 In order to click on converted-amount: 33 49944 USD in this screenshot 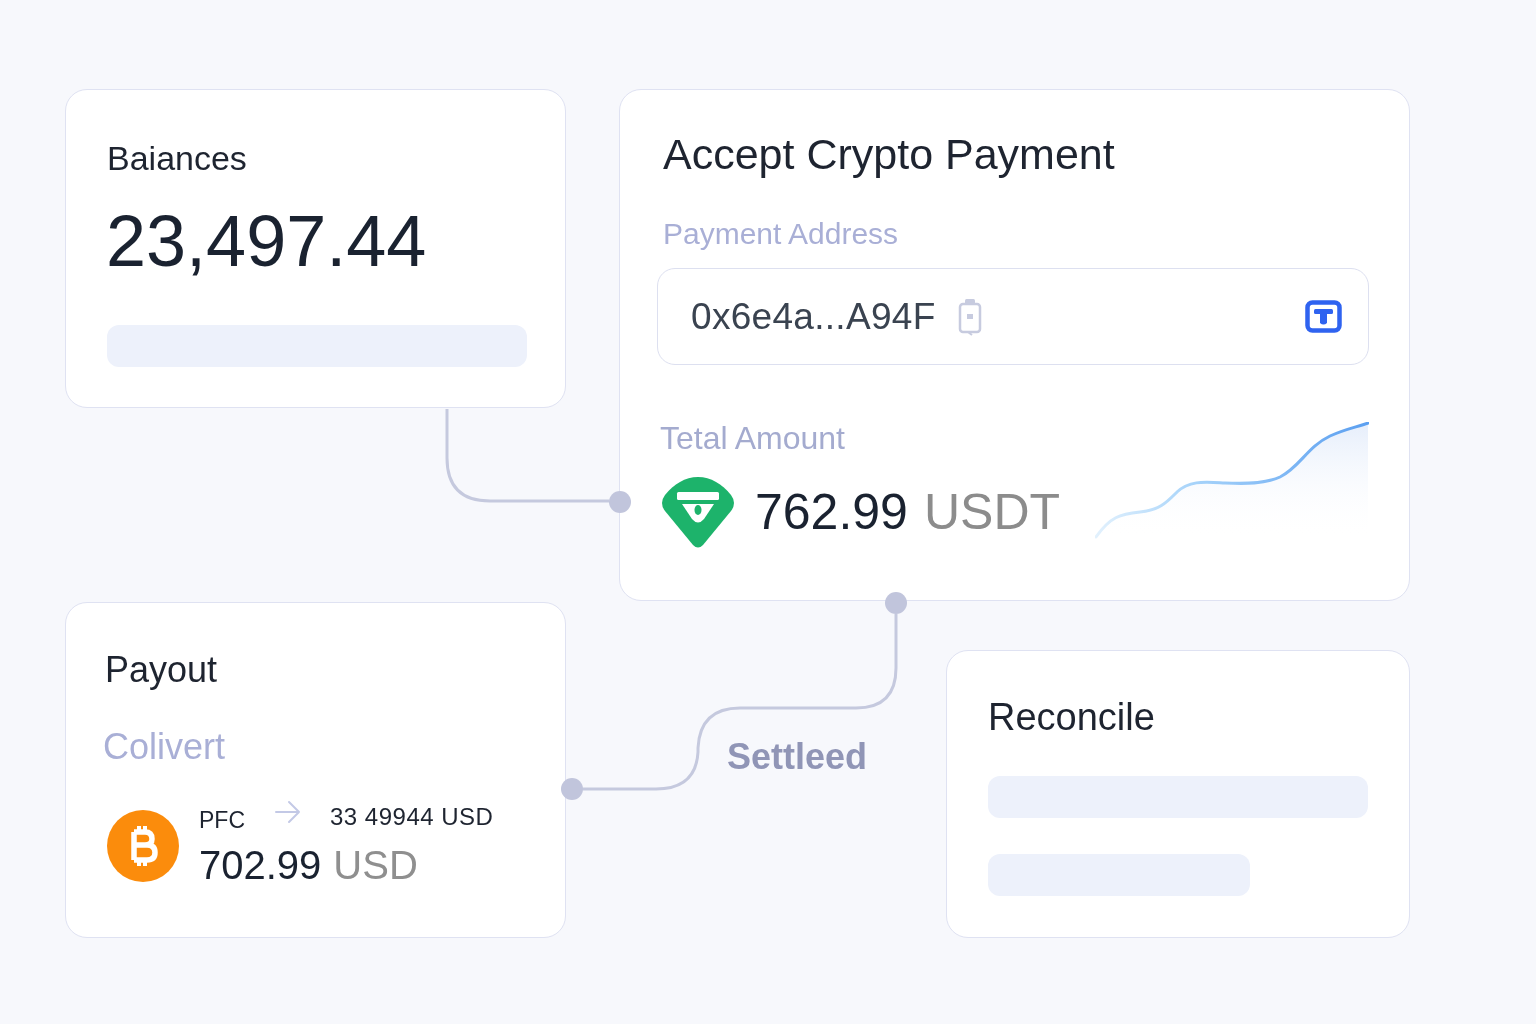, I will do `click(412, 817)`.